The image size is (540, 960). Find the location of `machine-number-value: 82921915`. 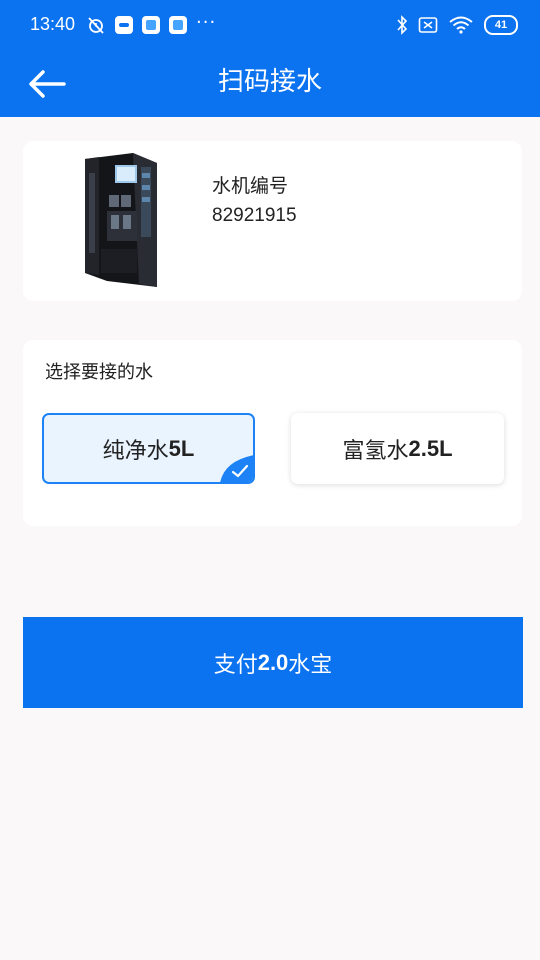

machine-number-value: 82921915 is located at coordinates (254, 215).